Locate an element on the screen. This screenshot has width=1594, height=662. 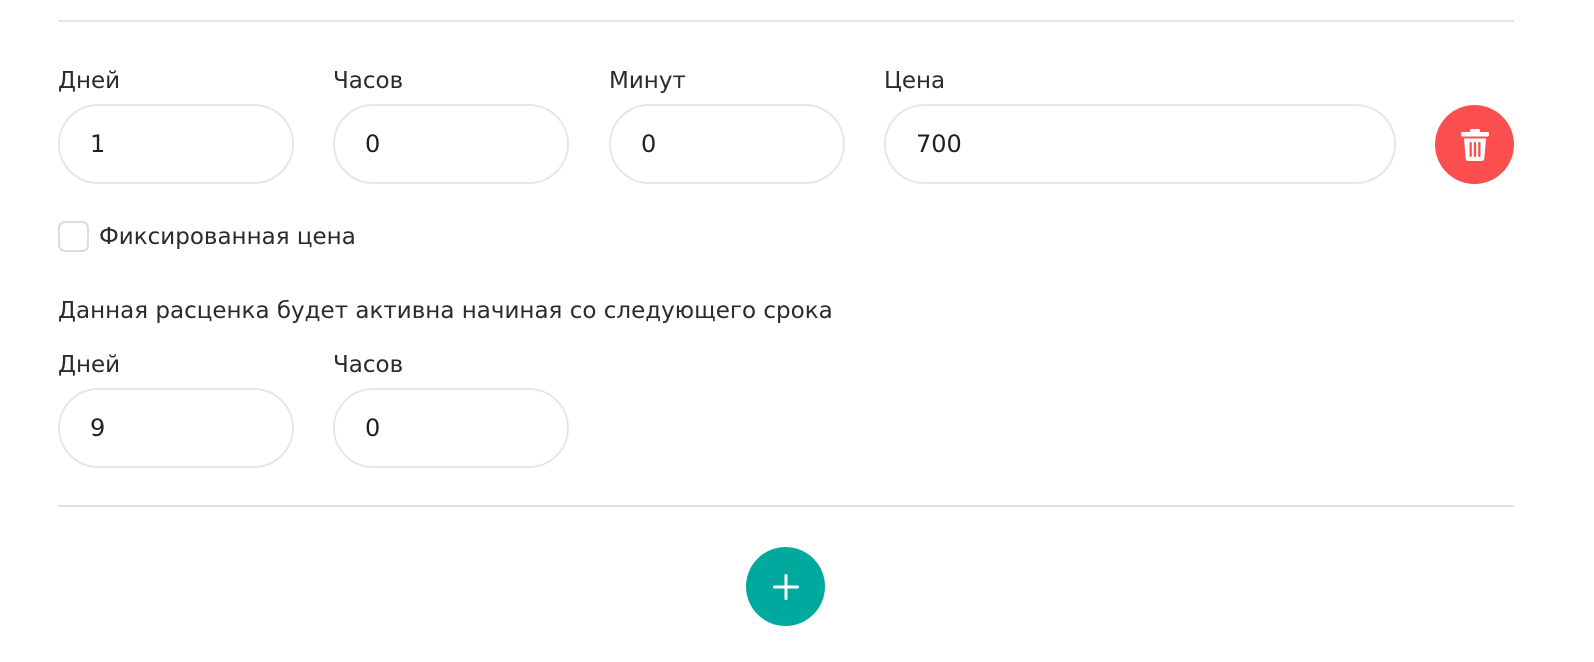
hours-field is located at coordinates (451, 144).